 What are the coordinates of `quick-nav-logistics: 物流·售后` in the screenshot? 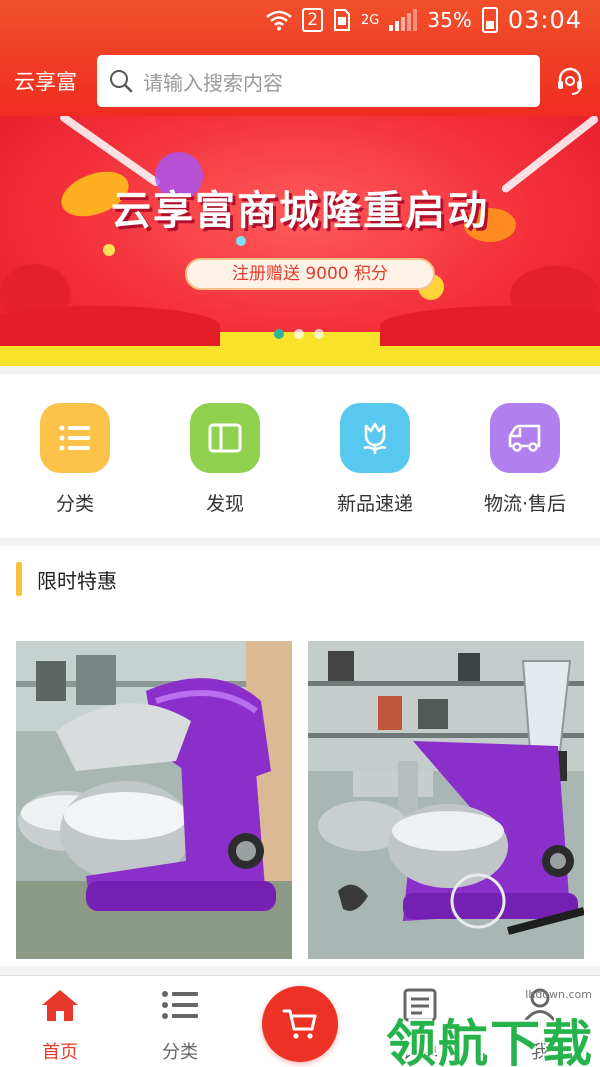 It's located at (525, 456).